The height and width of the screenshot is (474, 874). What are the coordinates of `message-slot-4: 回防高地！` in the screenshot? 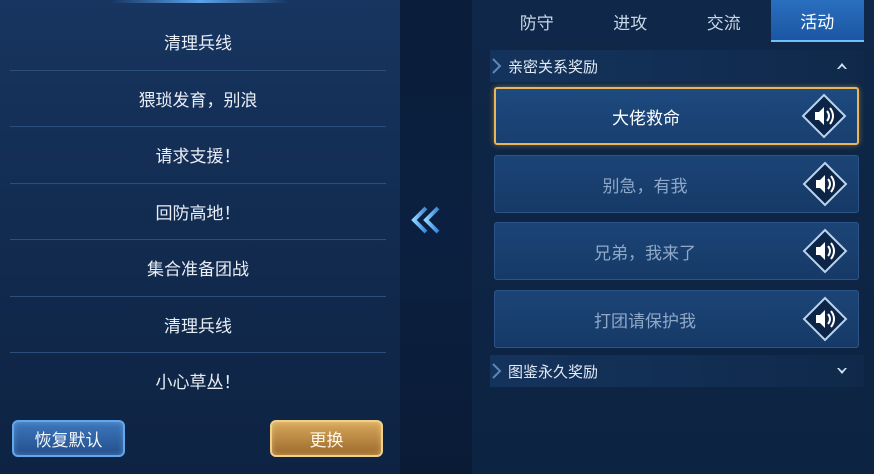 It's located at (198, 212).